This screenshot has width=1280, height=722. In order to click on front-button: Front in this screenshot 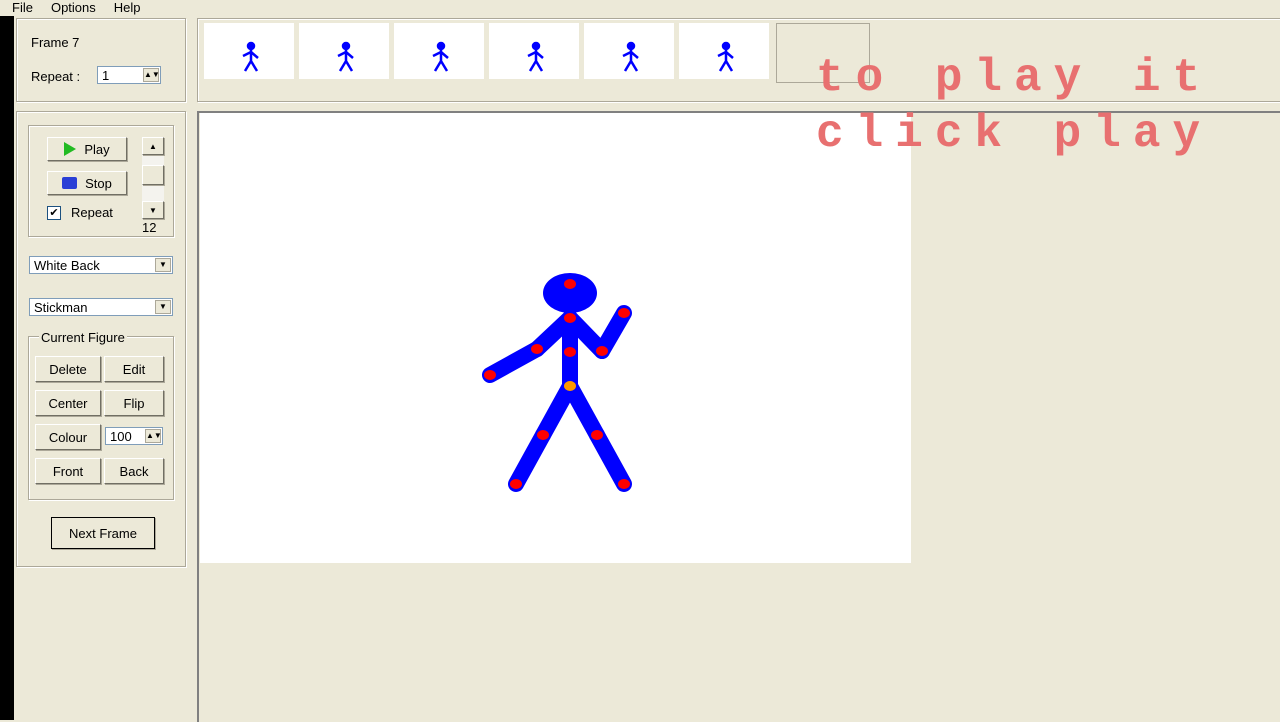, I will do `click(68, 471)`.